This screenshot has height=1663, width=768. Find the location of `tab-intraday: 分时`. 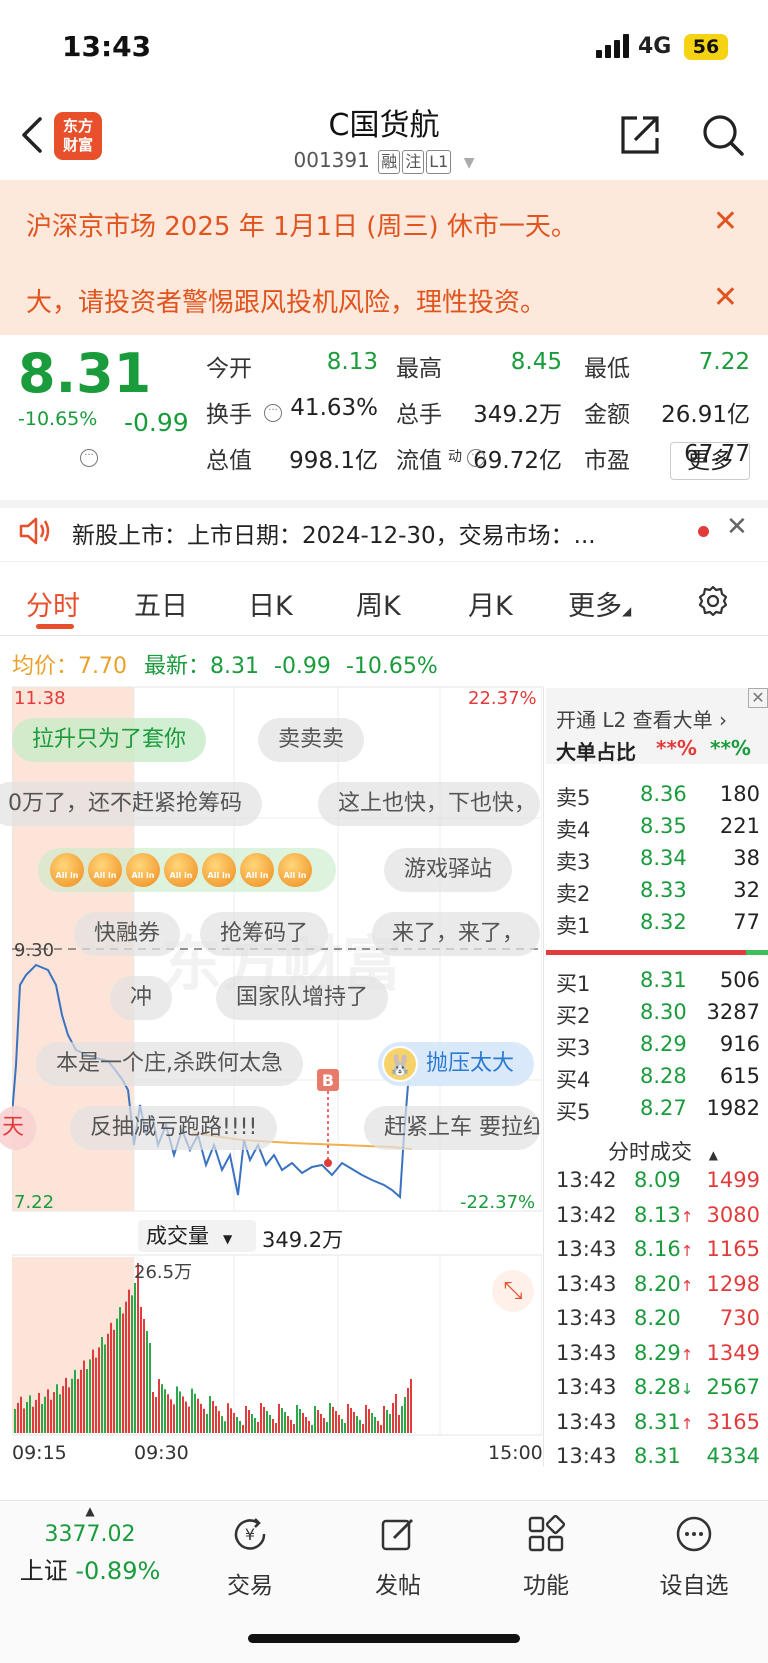

tab-intraday: 分时 is located at coordinates (53, 603).